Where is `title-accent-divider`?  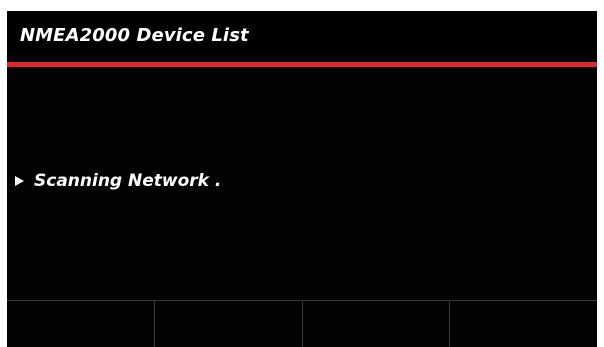
title-accent-divider is located at coordinates (302, 64).